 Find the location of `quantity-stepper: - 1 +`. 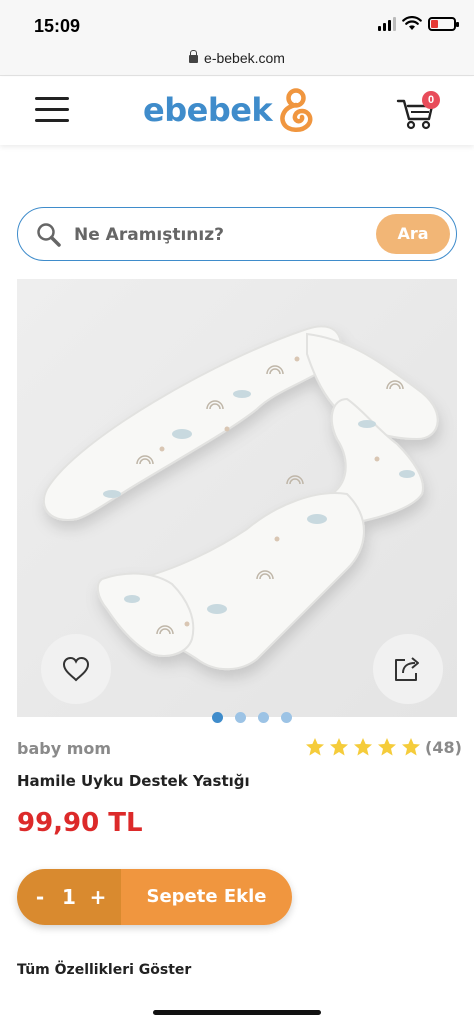

quantity-stepper: - 1 + is located at coordinates (69, 897).